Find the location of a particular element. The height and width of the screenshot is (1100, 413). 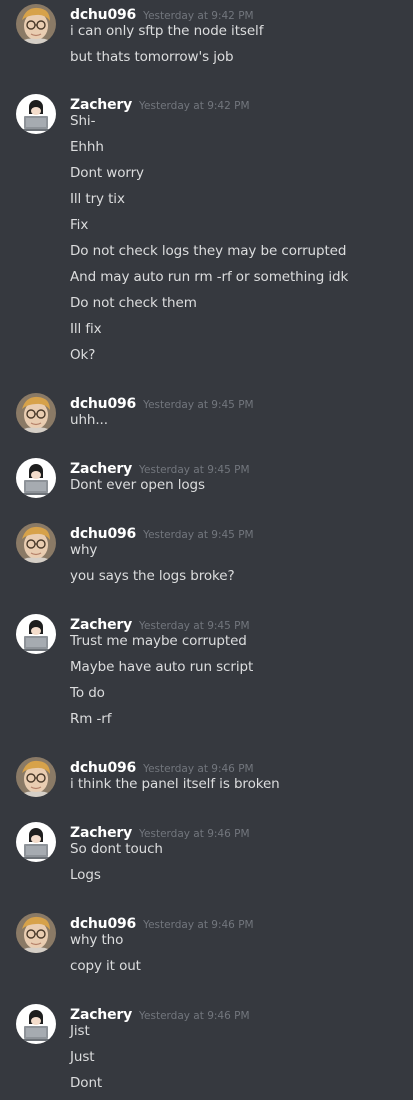

message-text: you says the logs broke? is located at coordinates (152, 576).